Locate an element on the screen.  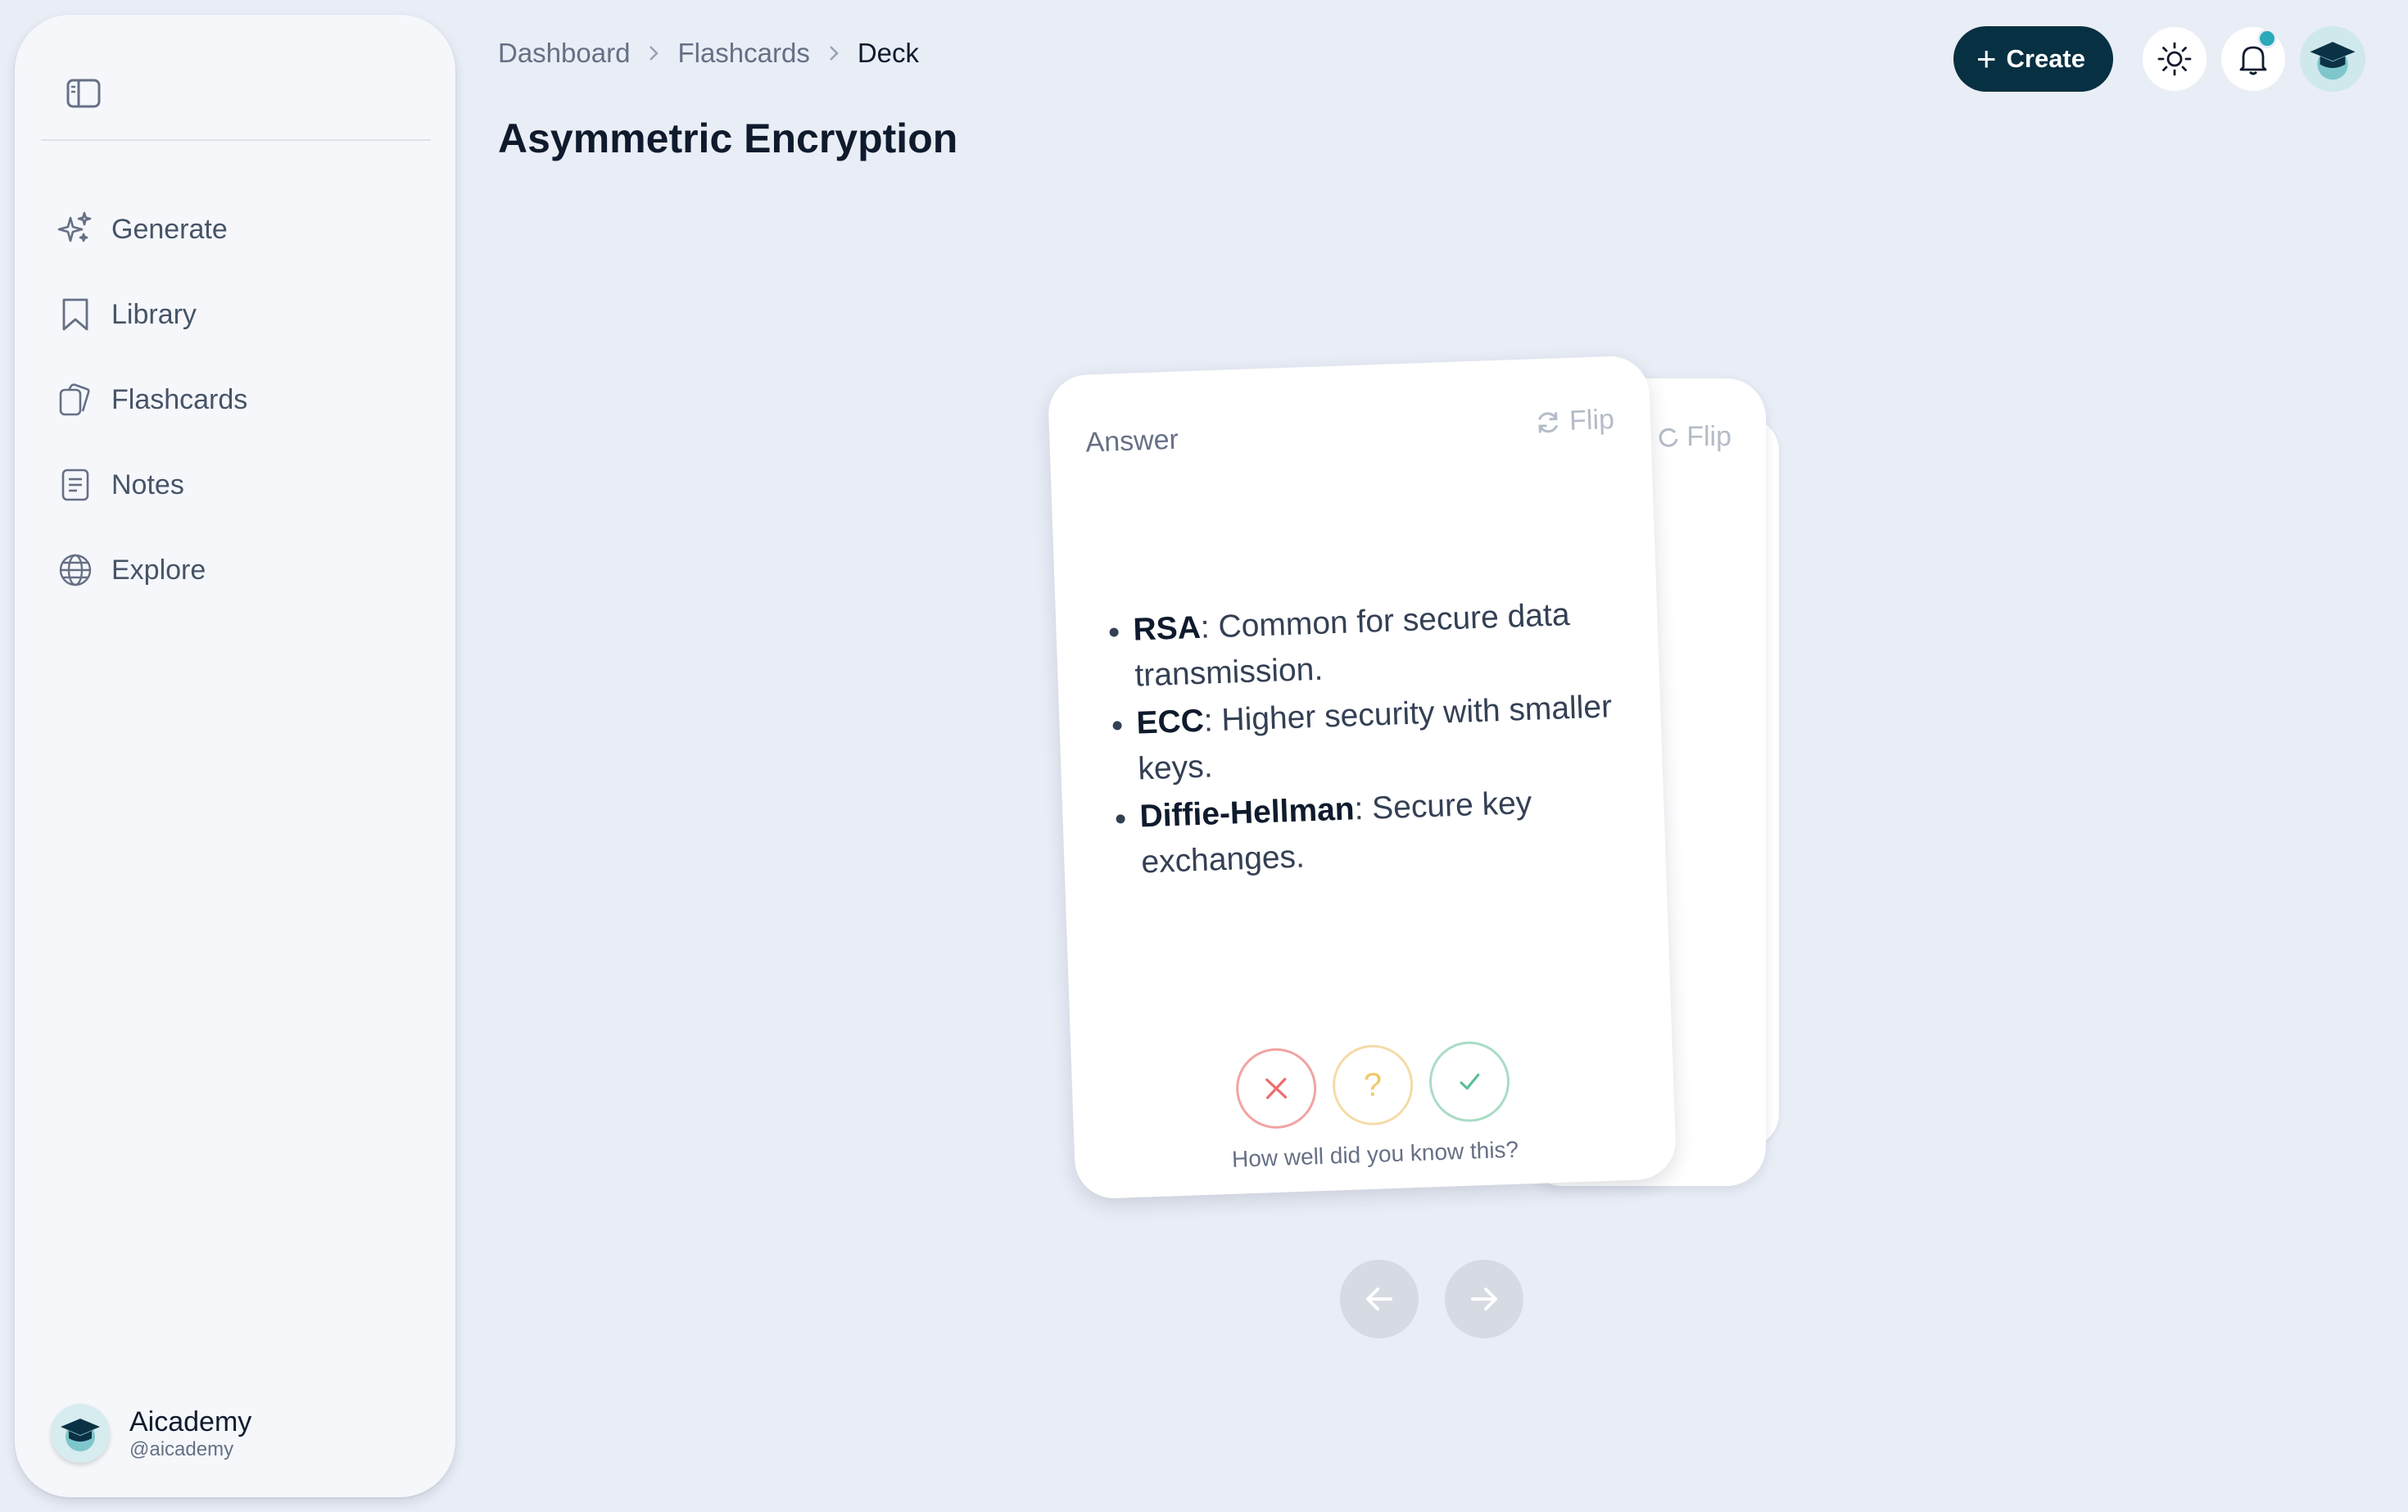
arrow-left-icon is located at coordinates (1379, 1299).